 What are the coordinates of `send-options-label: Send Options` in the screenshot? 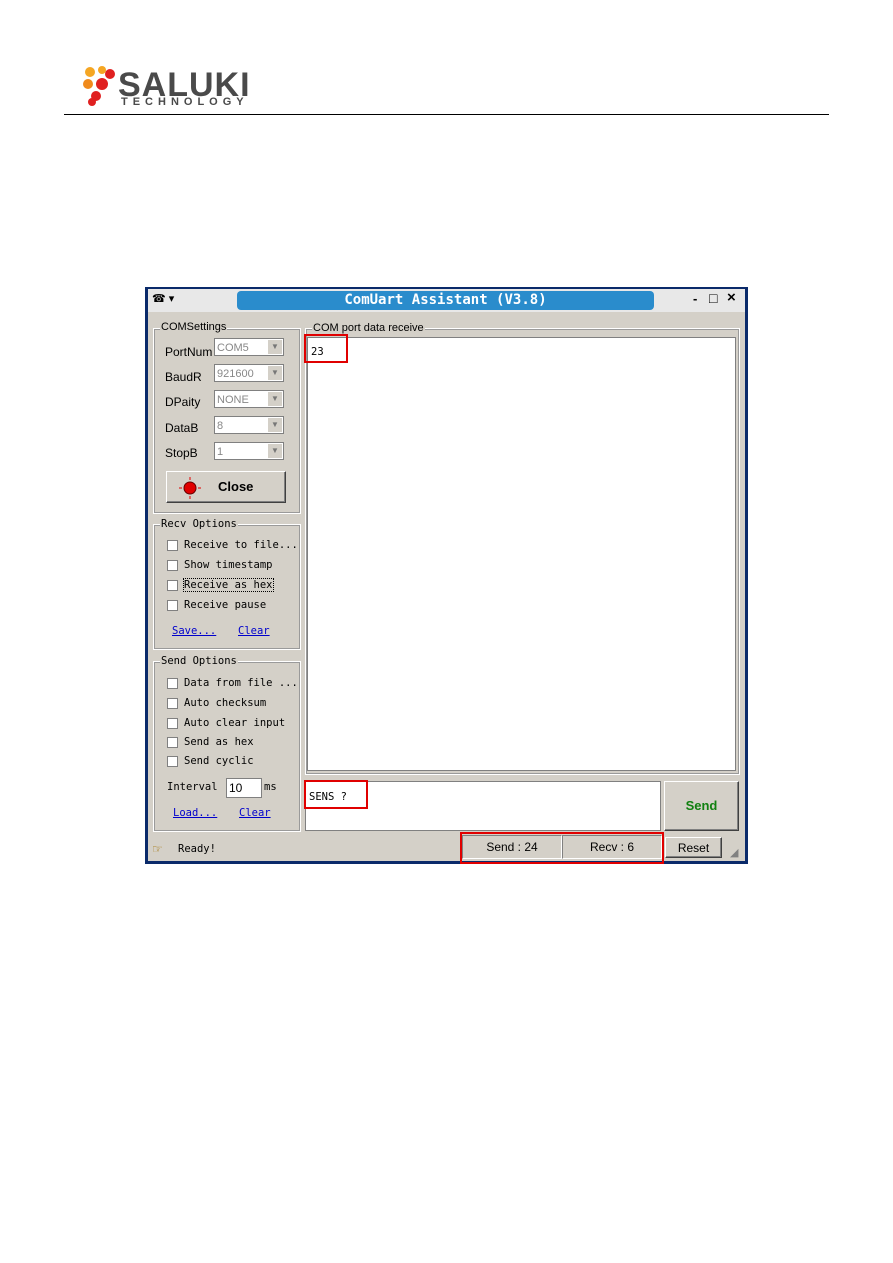 It's located at (199, 661).